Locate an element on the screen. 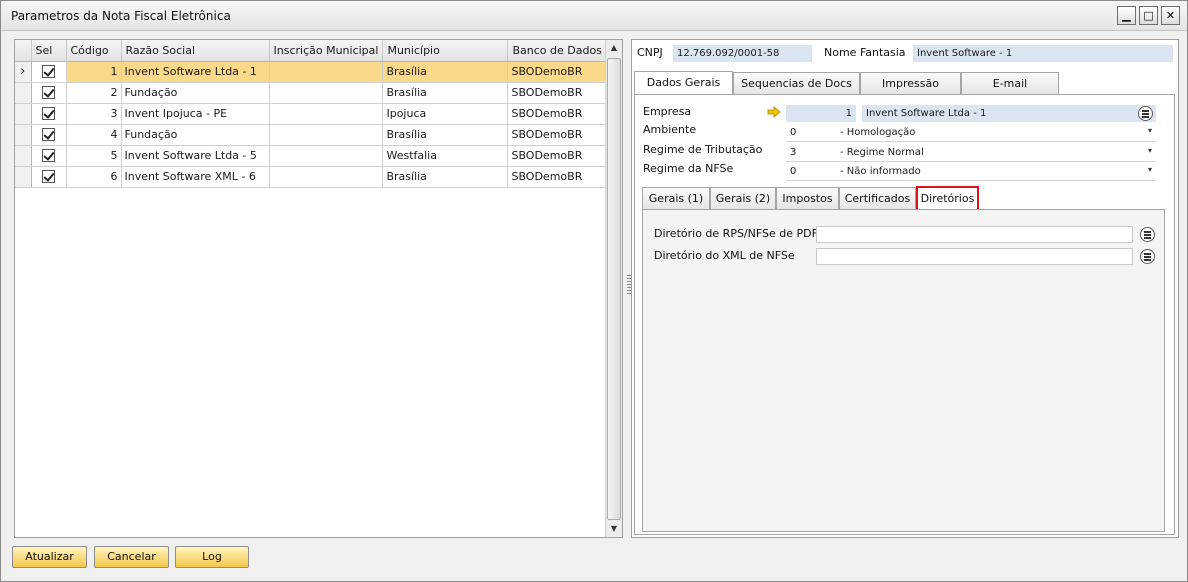 Image resolution: width=1188 pixels, height=582 pixels. cell-razao-social: Invent Software Ltda - 5 is located at coordinates (195, 156).